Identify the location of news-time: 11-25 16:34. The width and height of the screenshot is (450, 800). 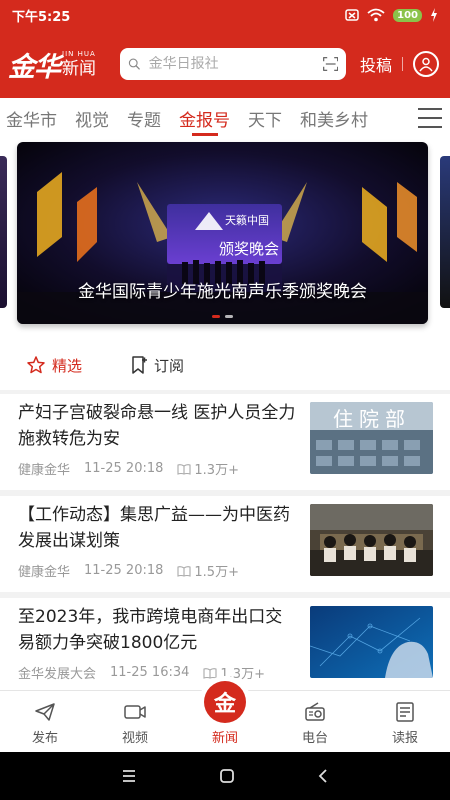
(150, 672).